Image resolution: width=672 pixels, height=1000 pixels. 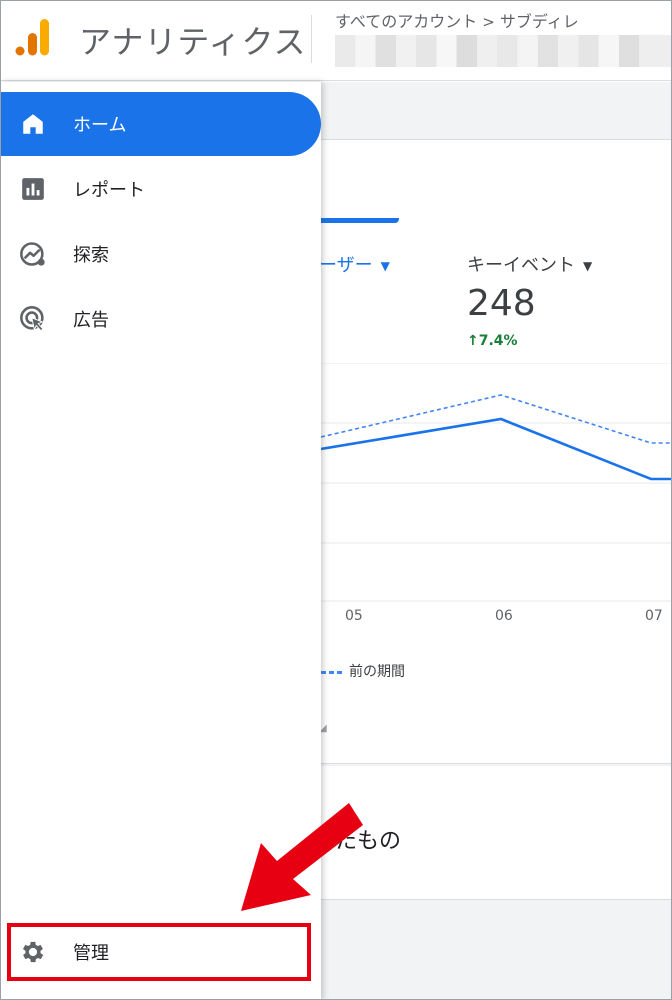 I want to click on metric-key-label: キーイベント, so click(x=521, y=265).